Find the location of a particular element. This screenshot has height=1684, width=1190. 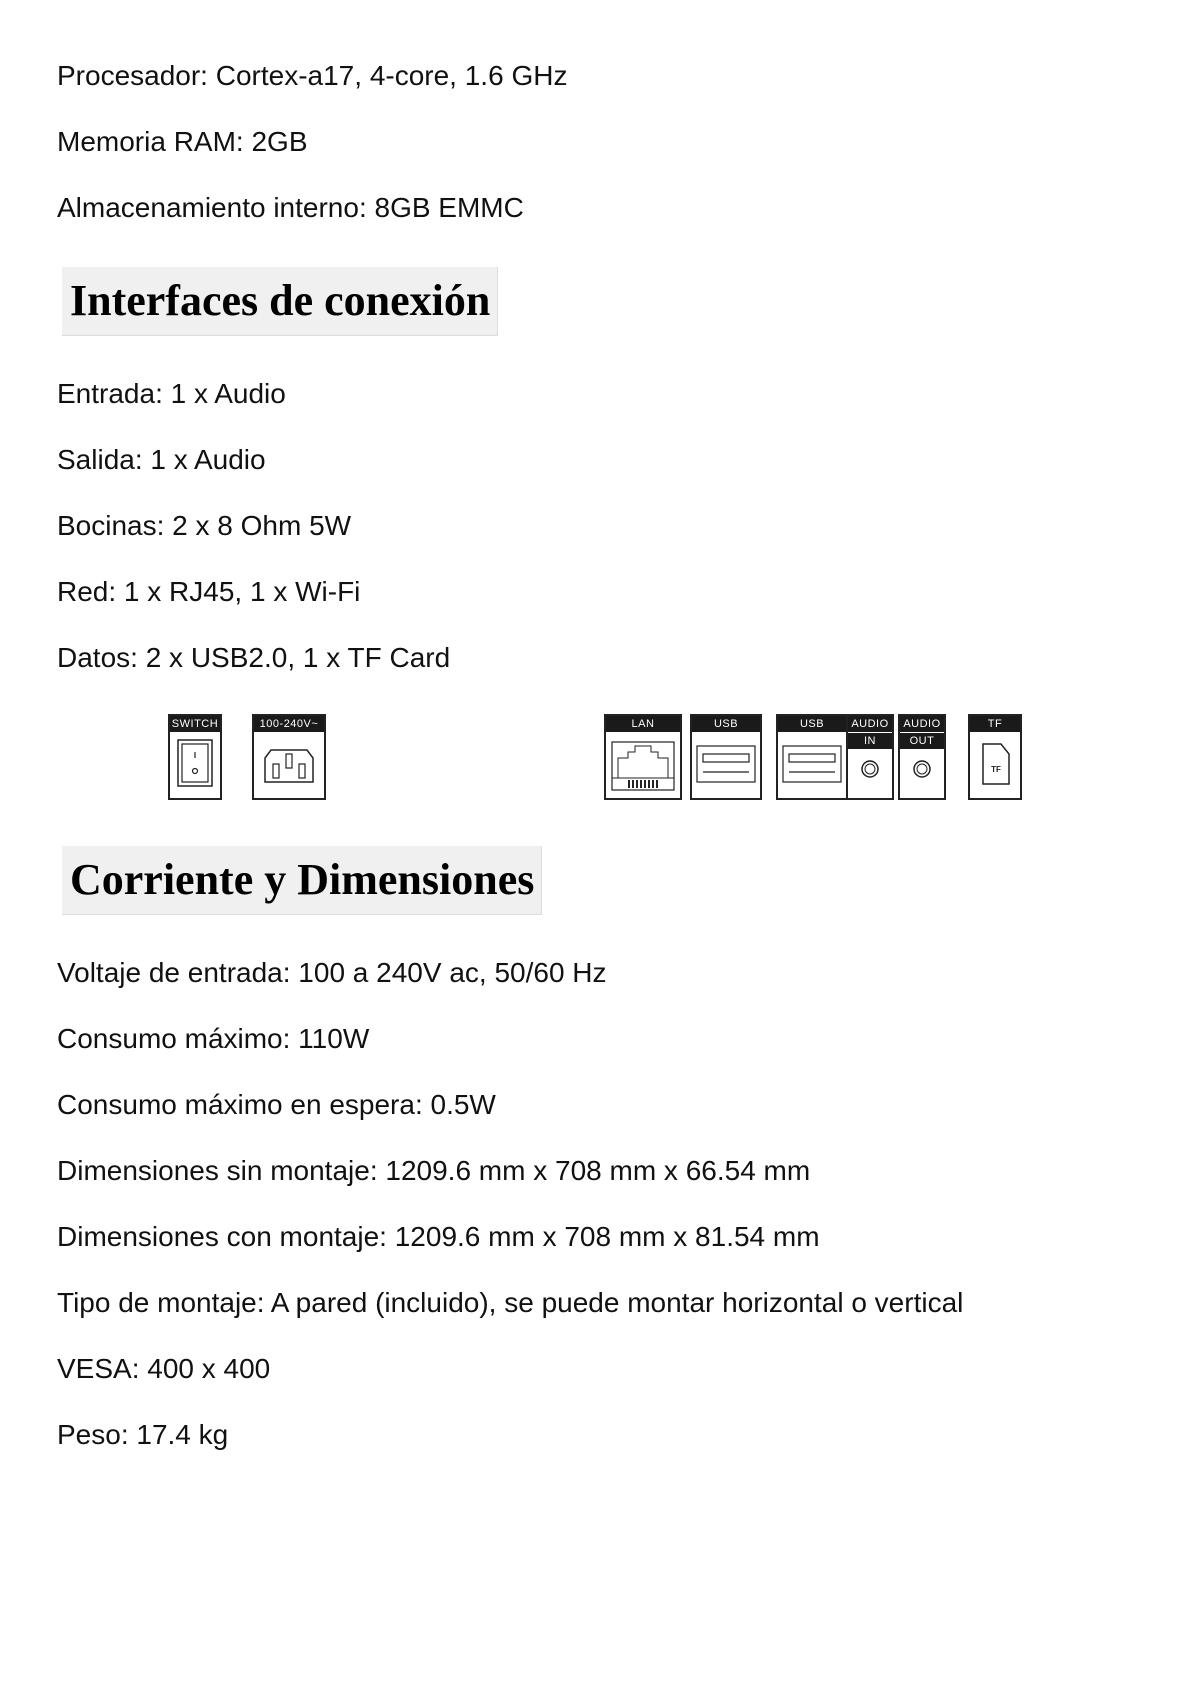

port-usb-1: USB is located at coordinates (726, 757).